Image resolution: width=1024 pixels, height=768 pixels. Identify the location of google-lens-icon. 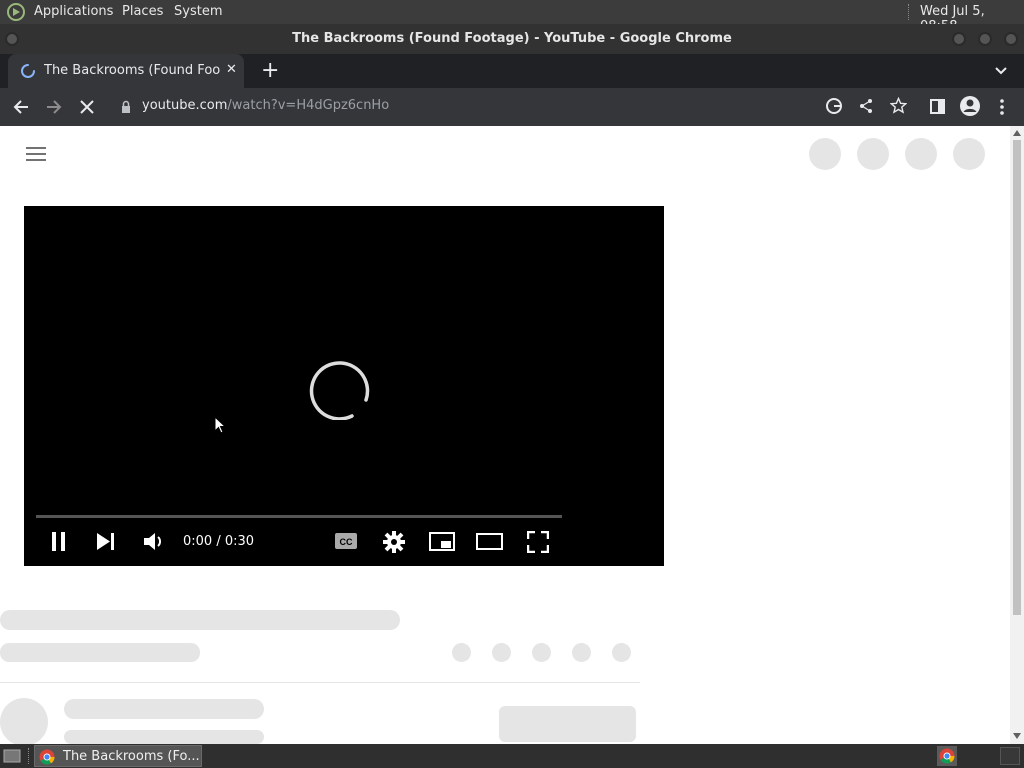
(834, 106).